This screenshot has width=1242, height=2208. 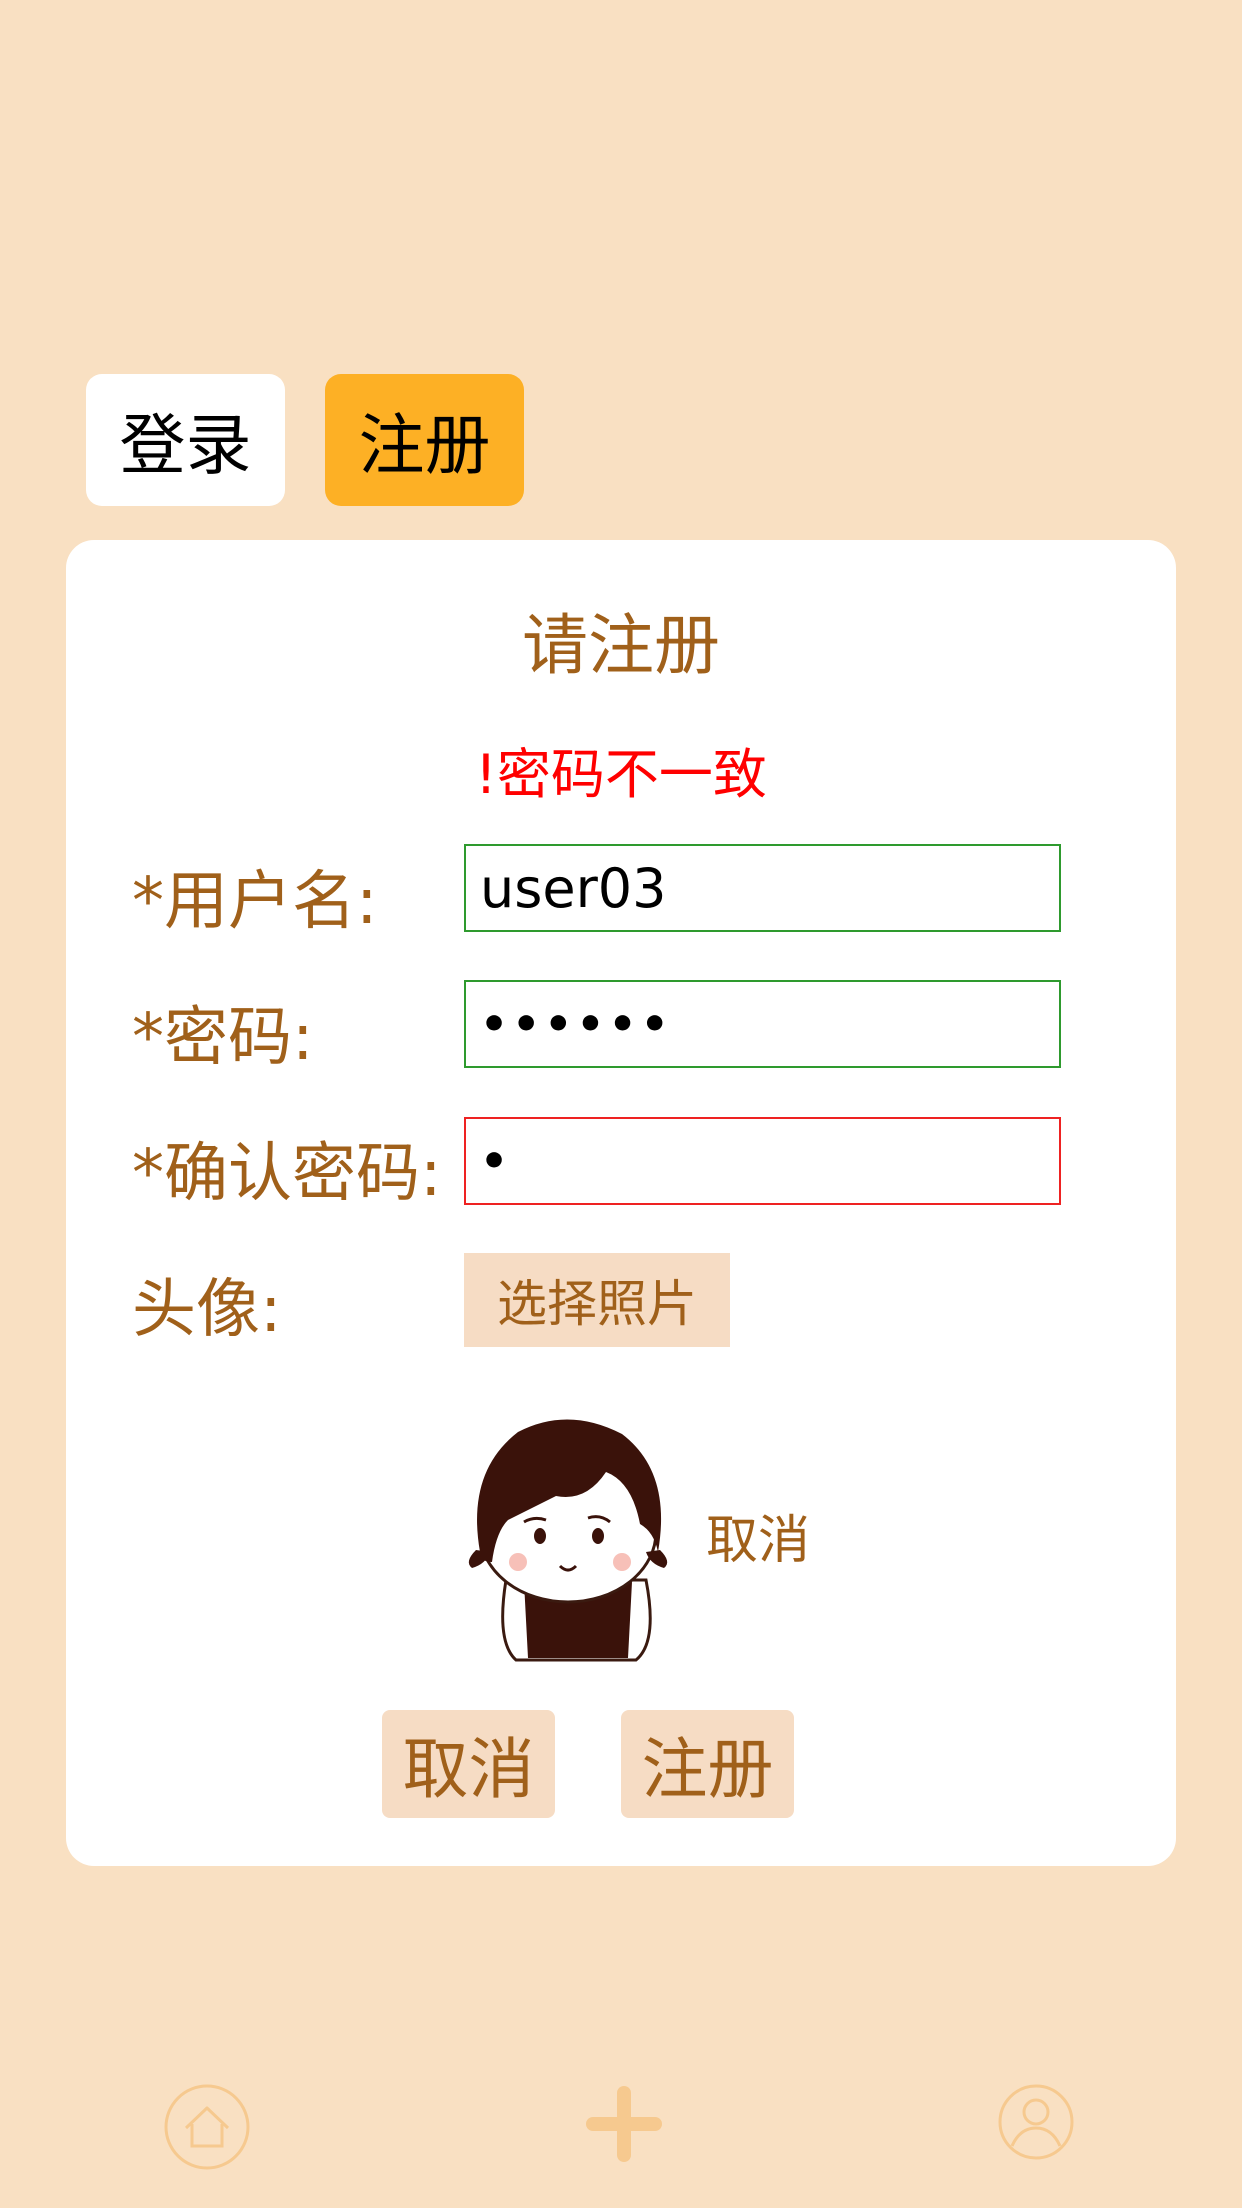 What do you see at coordinates (468, 1764) in the screenshot?
I see `cancel-button: 取消` at bounding box center [468, 1764].